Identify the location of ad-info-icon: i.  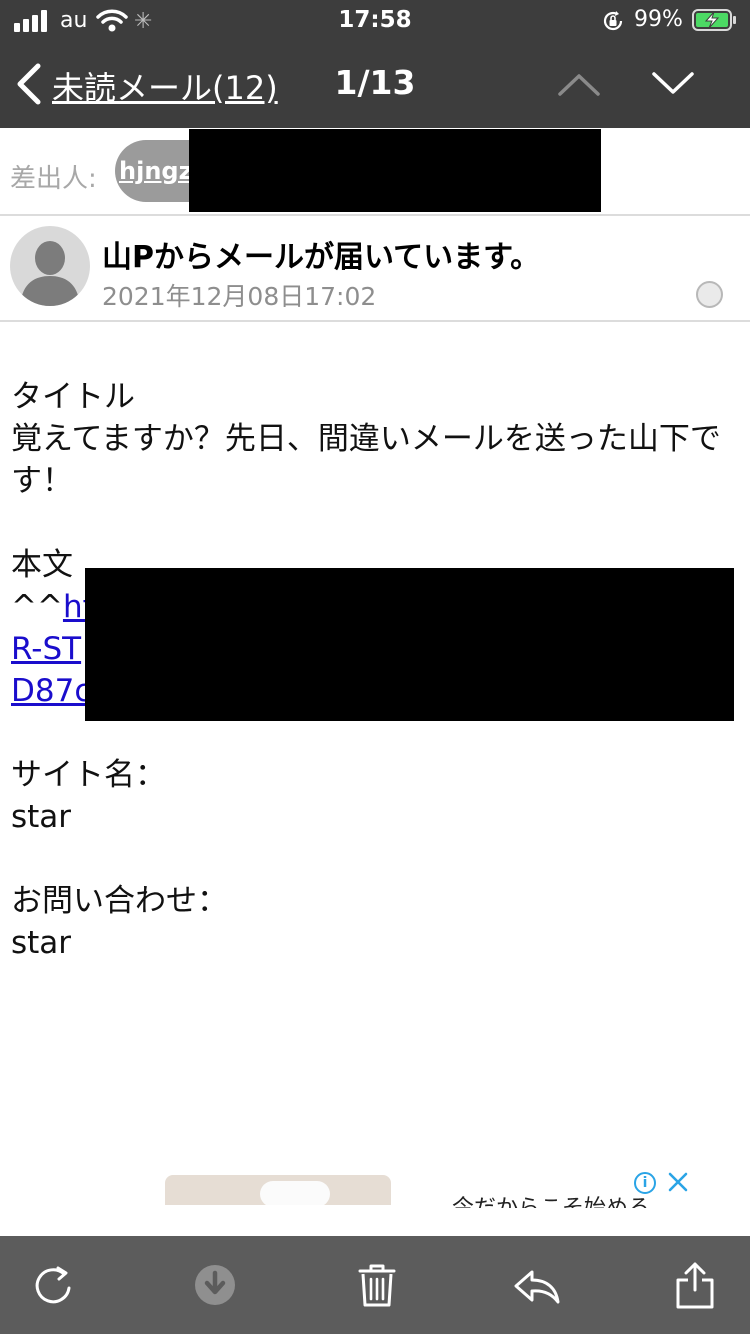
(645, 1183).